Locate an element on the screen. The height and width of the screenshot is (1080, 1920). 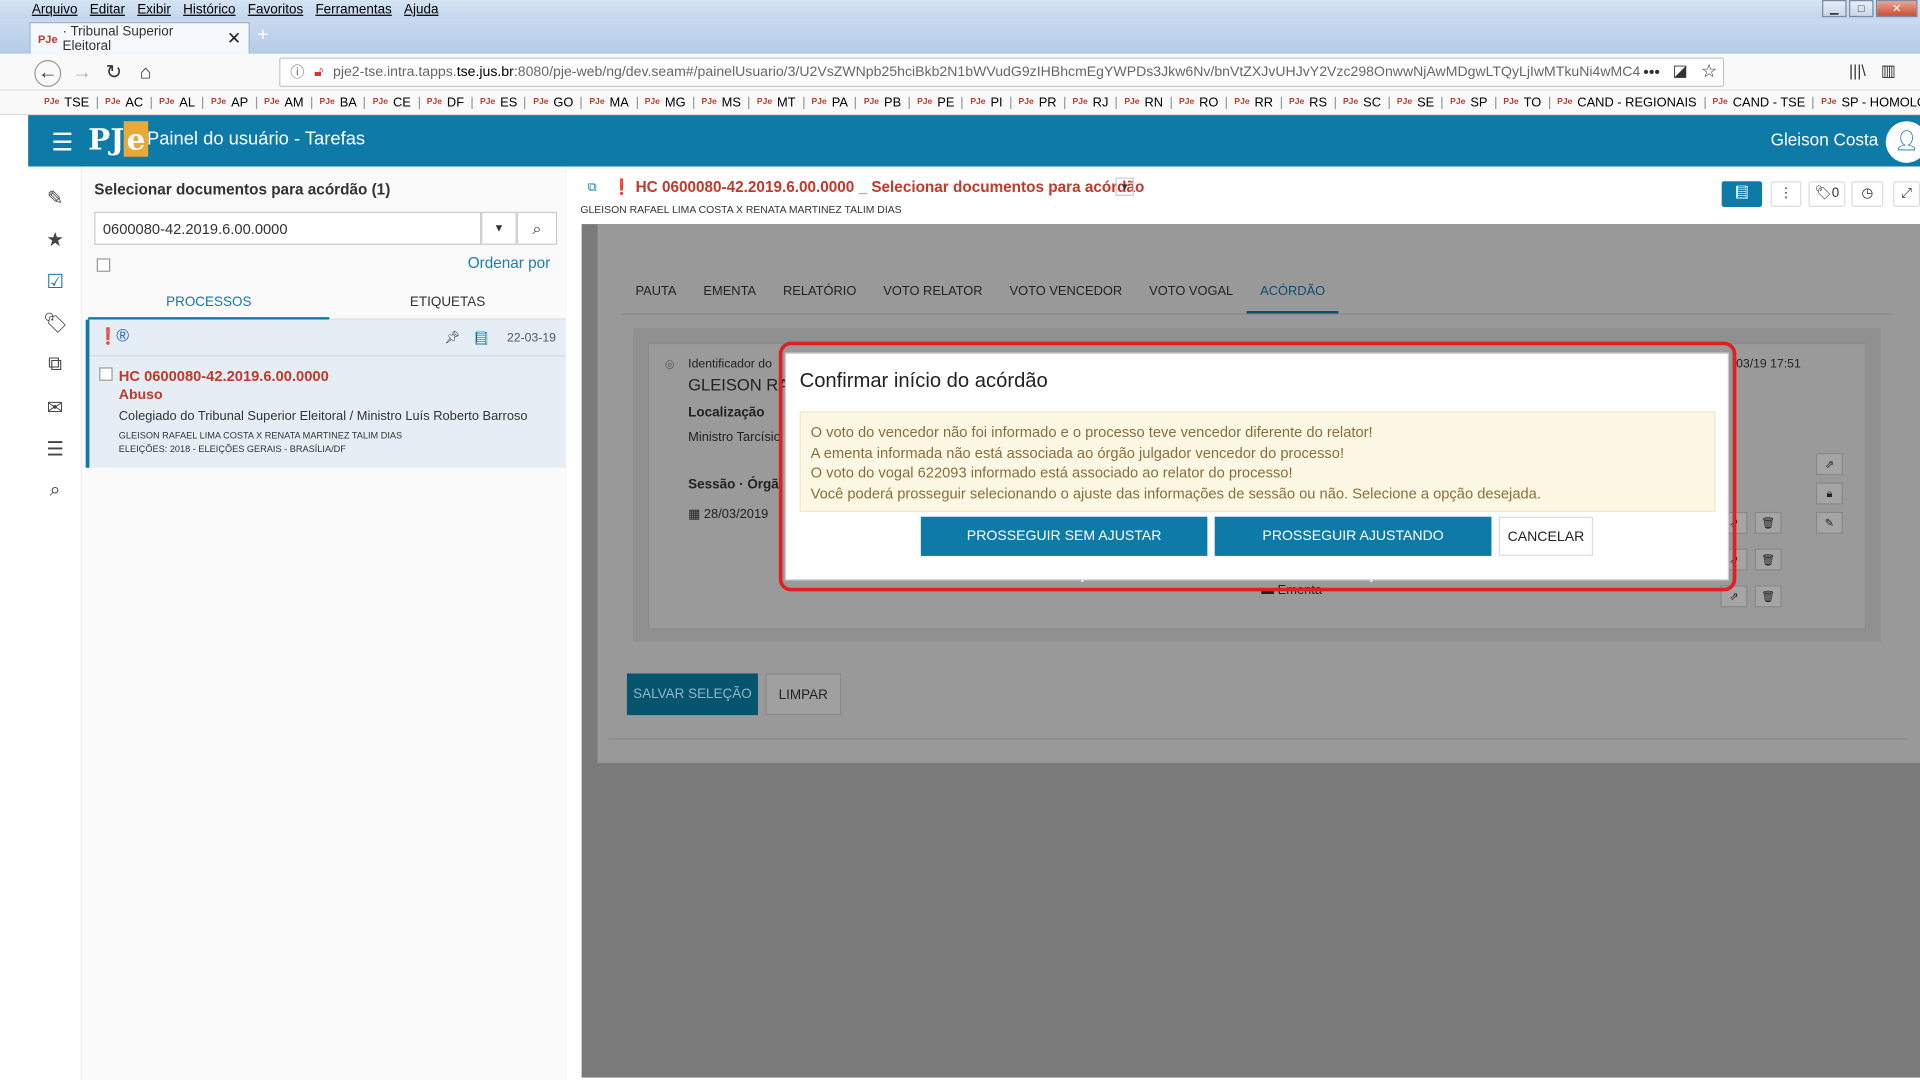
bookmark-item: PJe TSE is located at coordinates (67, 102).